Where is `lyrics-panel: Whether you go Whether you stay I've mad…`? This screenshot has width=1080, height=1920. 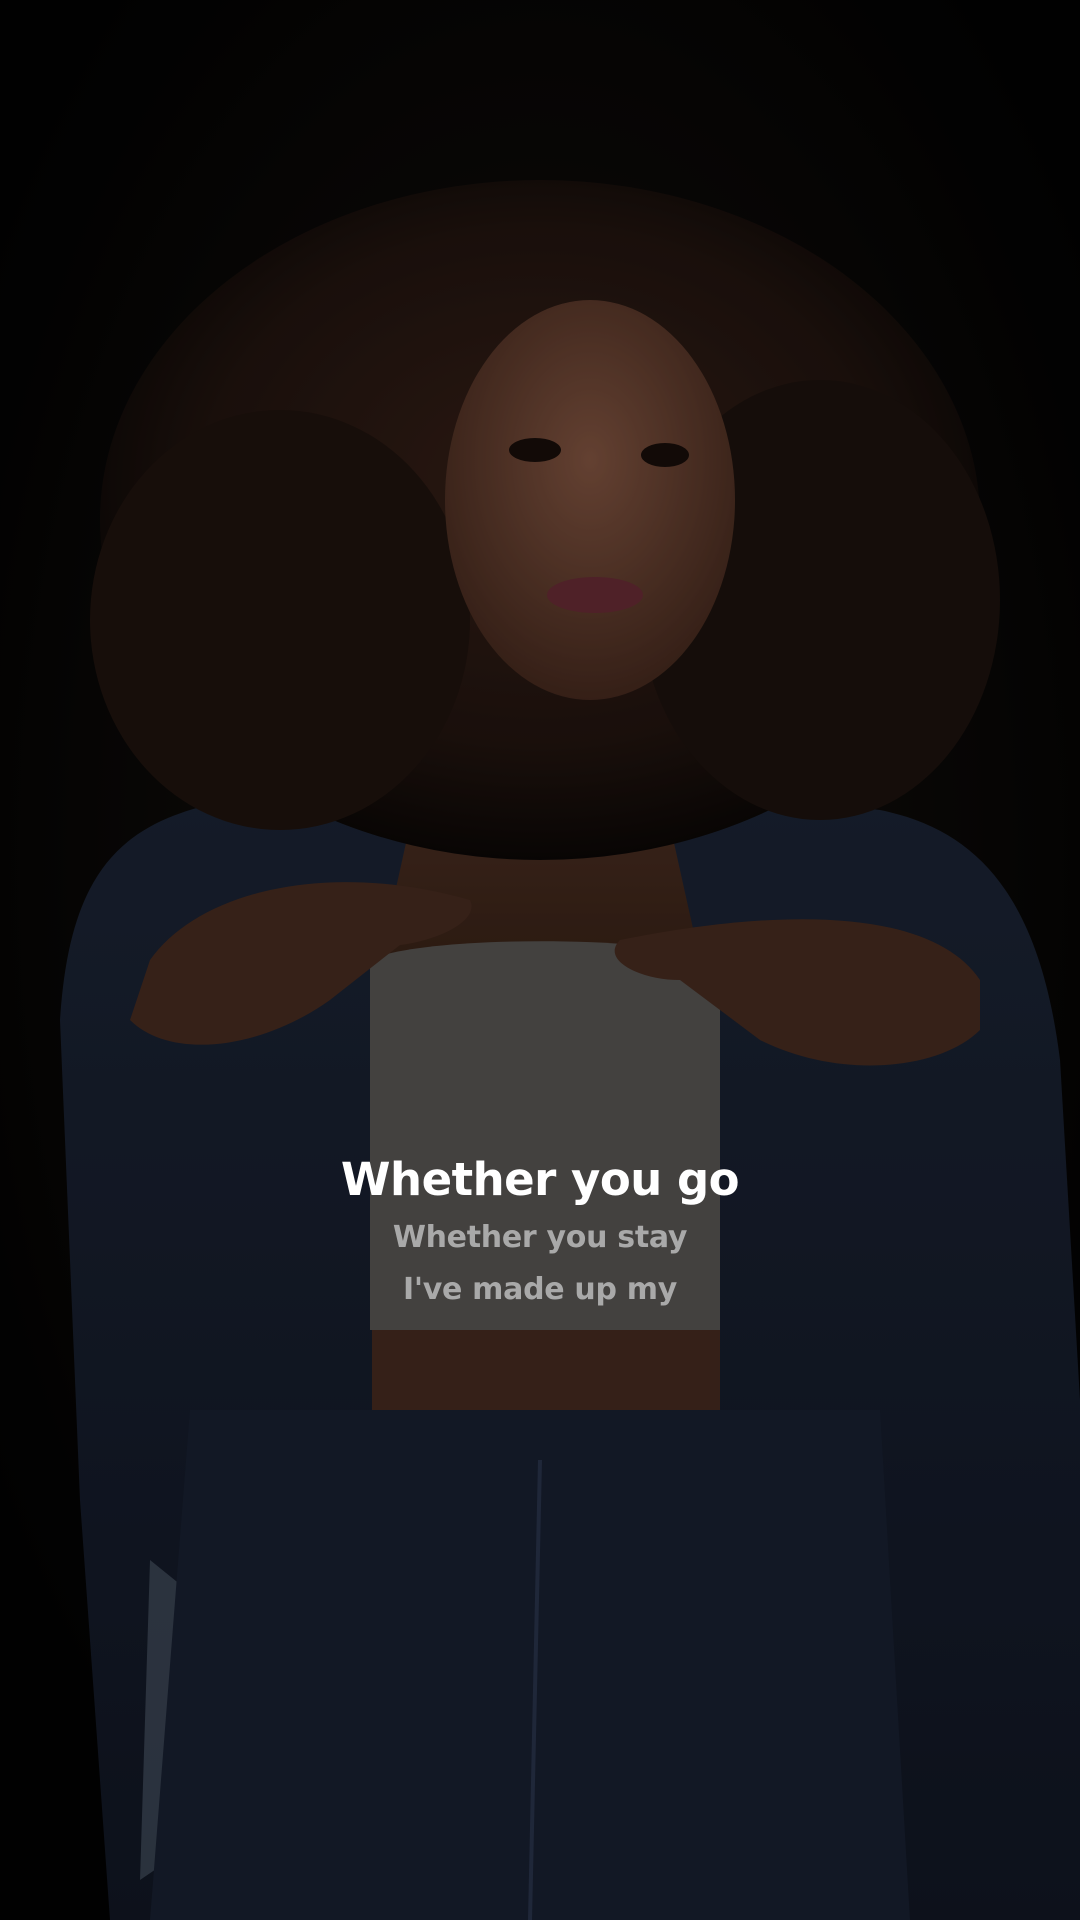 lyrics-panel: Whether you go Whether you stay I've mad… is located at coordinates (540, 1232).